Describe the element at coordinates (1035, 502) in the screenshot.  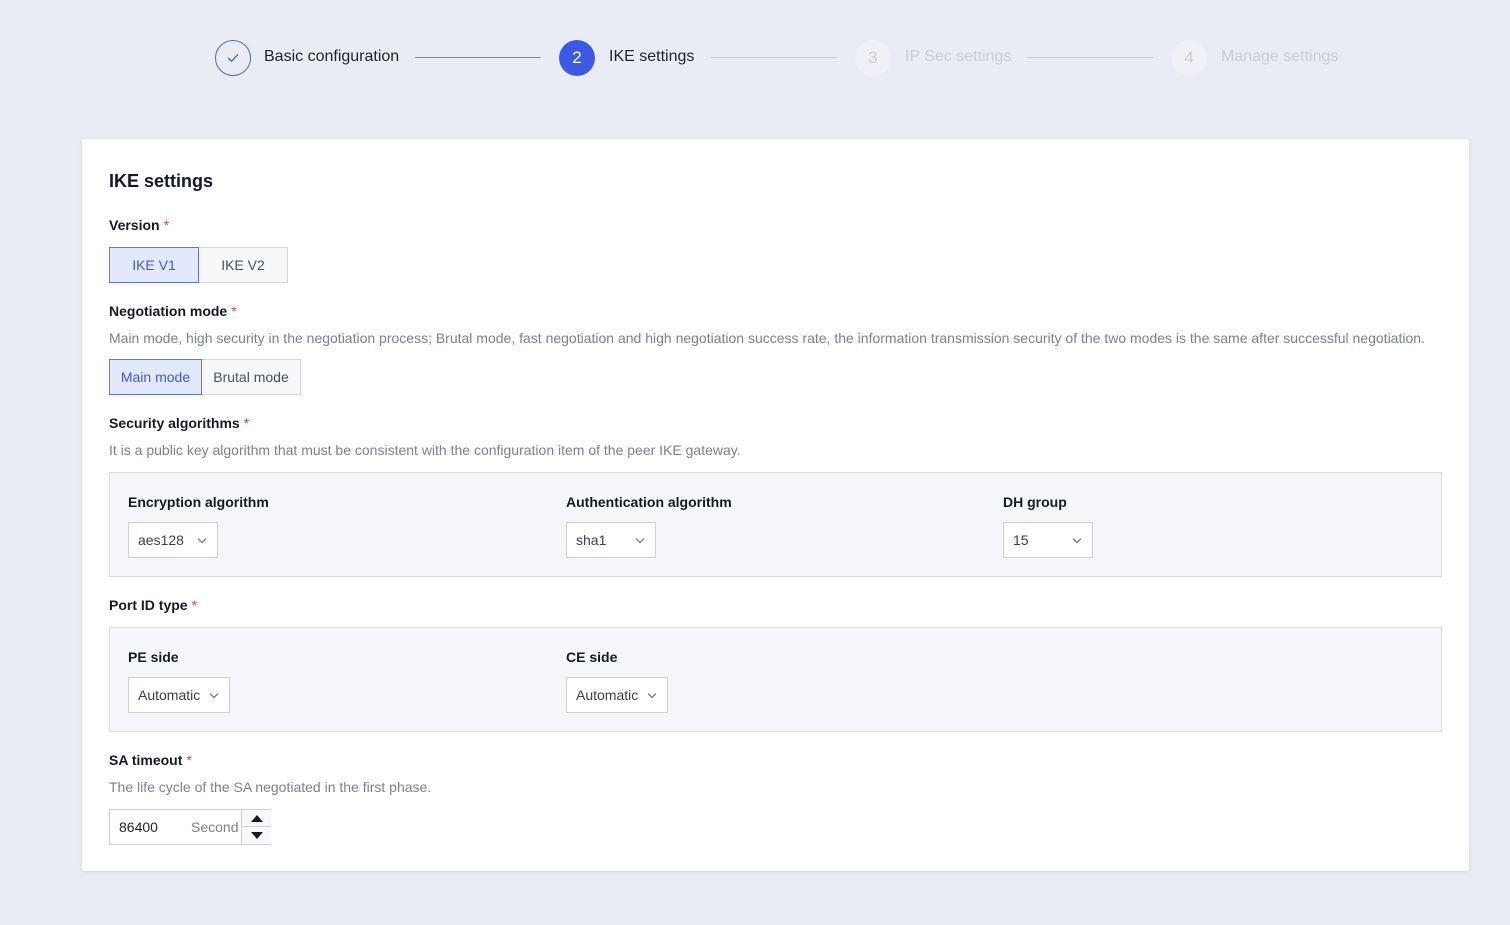
I see `dh-group-label: DH group` at that location.